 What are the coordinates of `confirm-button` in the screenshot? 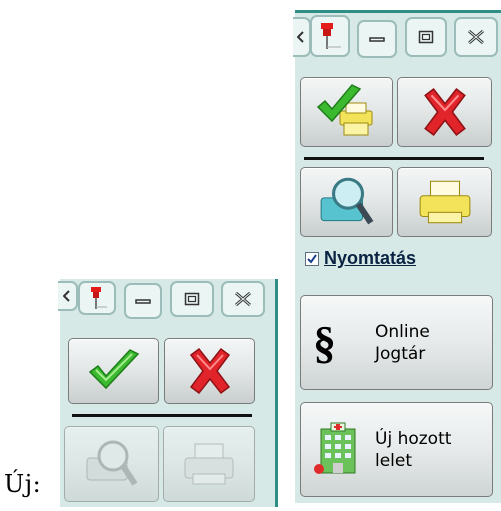 It's located at (113, 371).